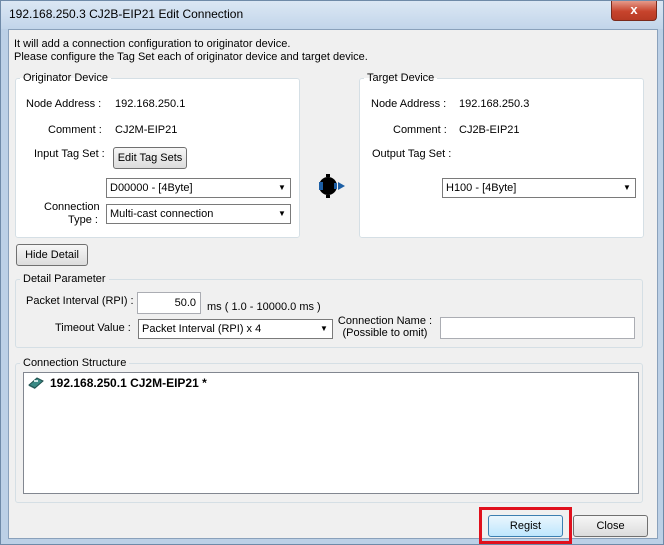 This screenshot has height=545, width=664. What do you see at coordinates (202, 329) in the screenshot?
I see `timeout-value-selected: Packet Interval (RPI) x 4` at bounding box center [202, 329].